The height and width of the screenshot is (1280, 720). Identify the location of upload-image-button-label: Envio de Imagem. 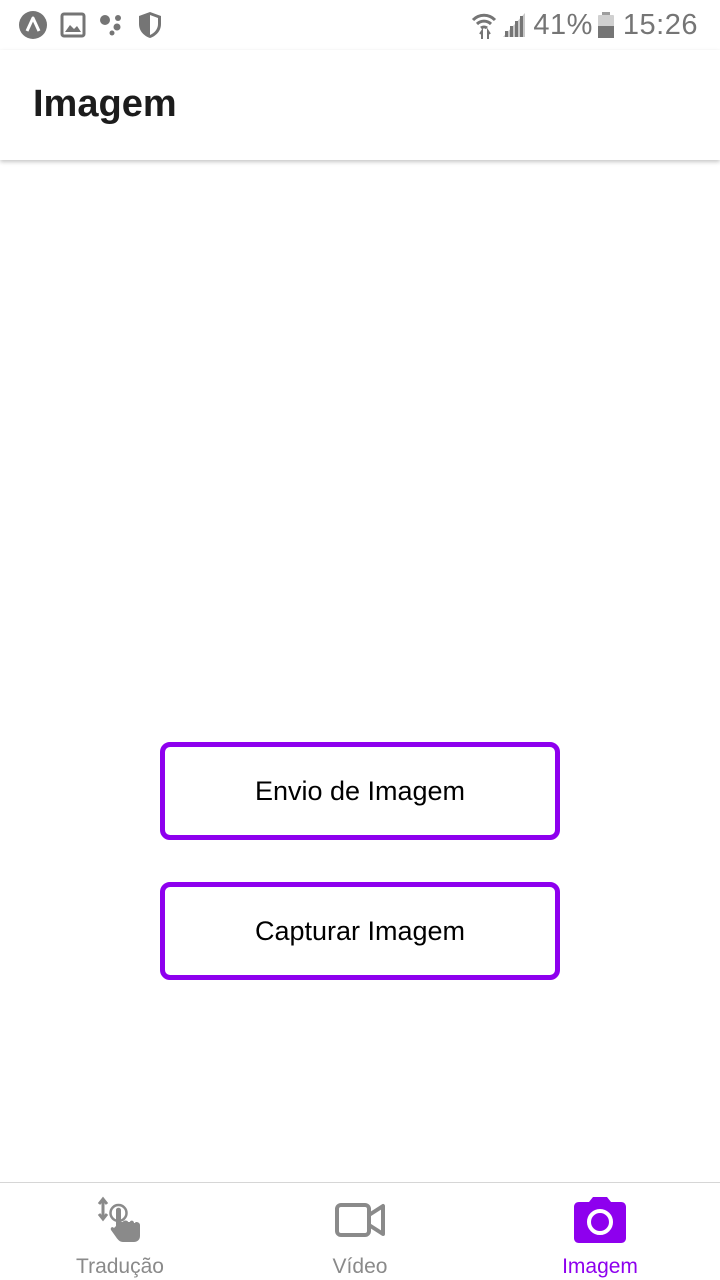
(360, 790).